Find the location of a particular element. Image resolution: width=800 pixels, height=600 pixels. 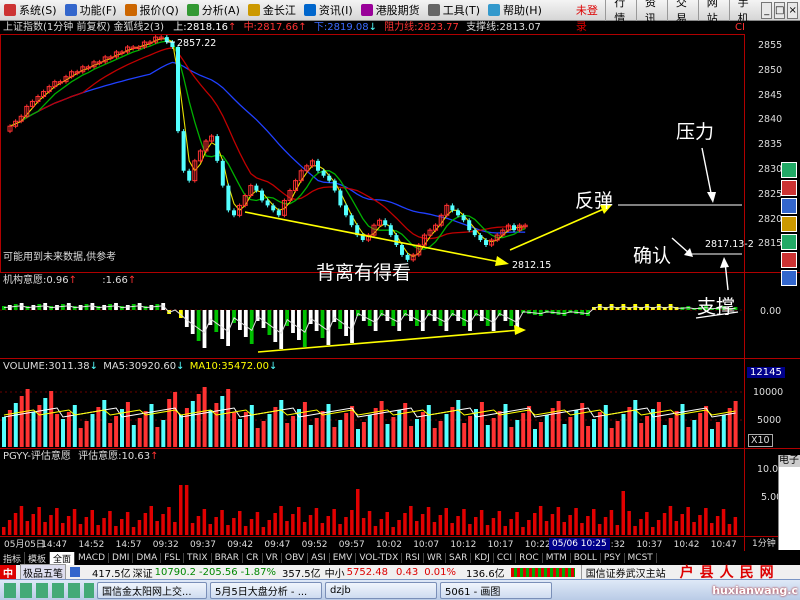

tab-boll: BOLL is located at coordinates (586, 558).